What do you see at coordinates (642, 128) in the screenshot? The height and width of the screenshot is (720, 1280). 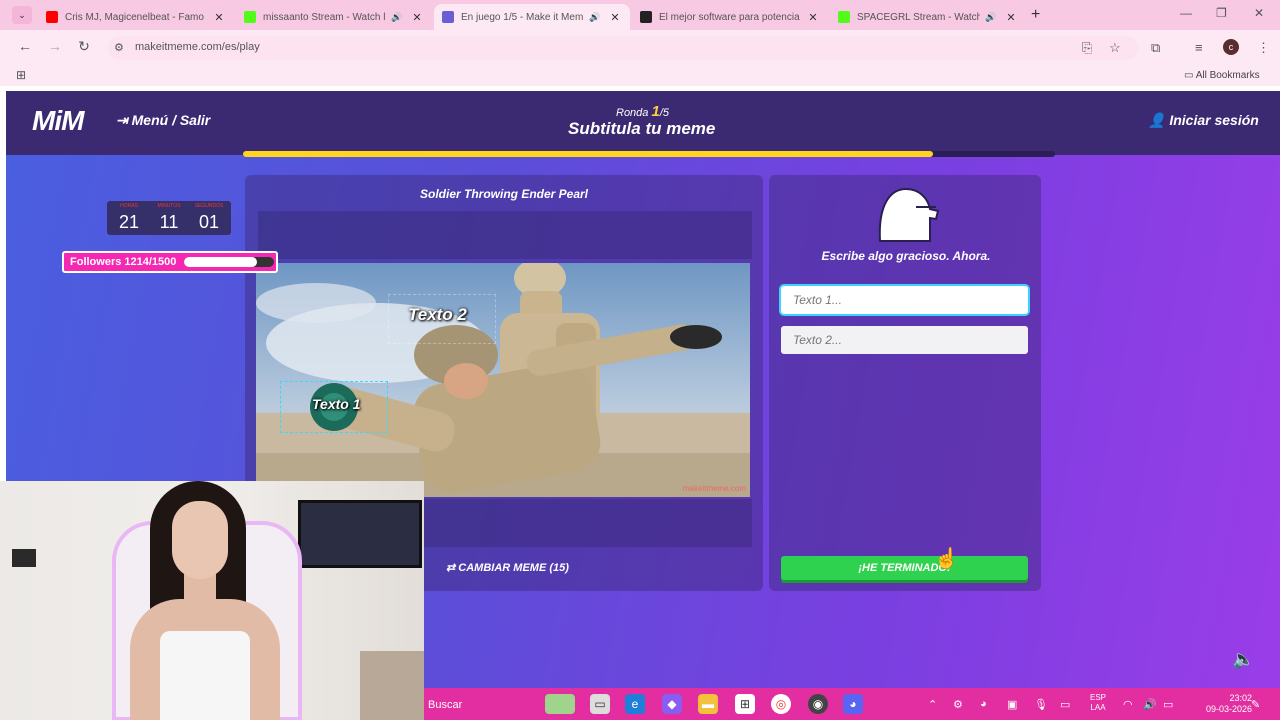 I see `phase-title: Subtitula tu meme` at bounding box center [642, 128].